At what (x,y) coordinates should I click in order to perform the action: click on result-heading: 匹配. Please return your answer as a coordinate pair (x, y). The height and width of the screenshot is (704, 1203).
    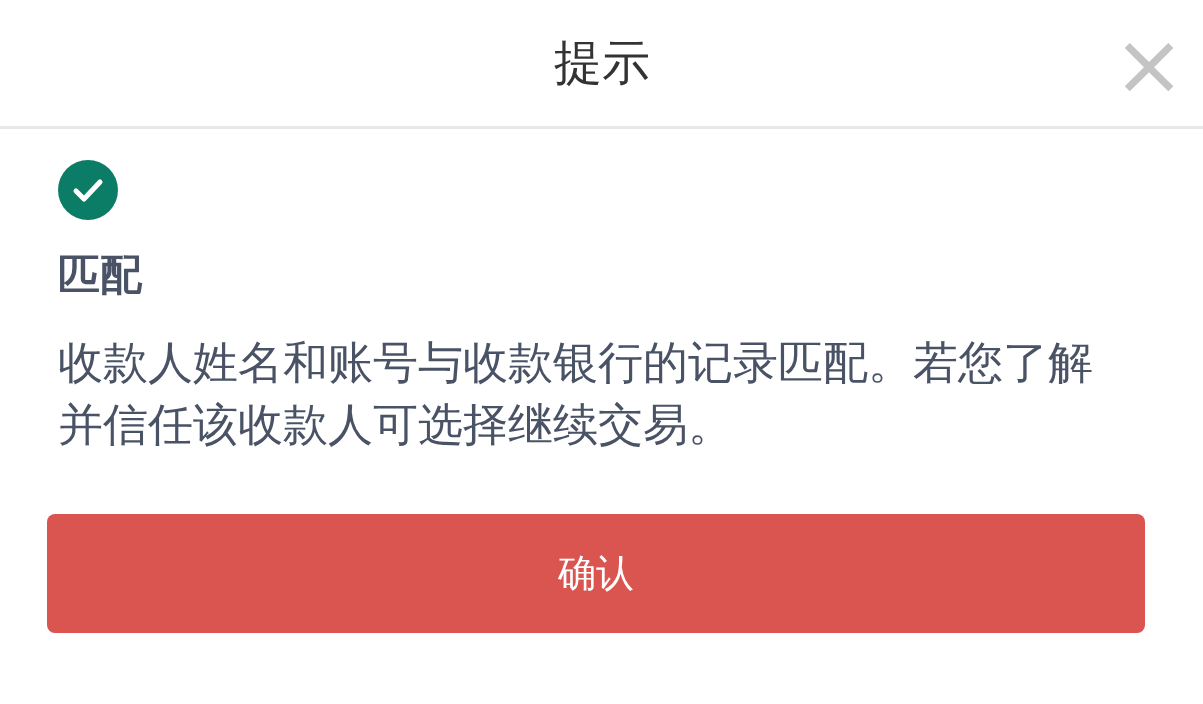
    Looking at the image, I should click on (100, 275).